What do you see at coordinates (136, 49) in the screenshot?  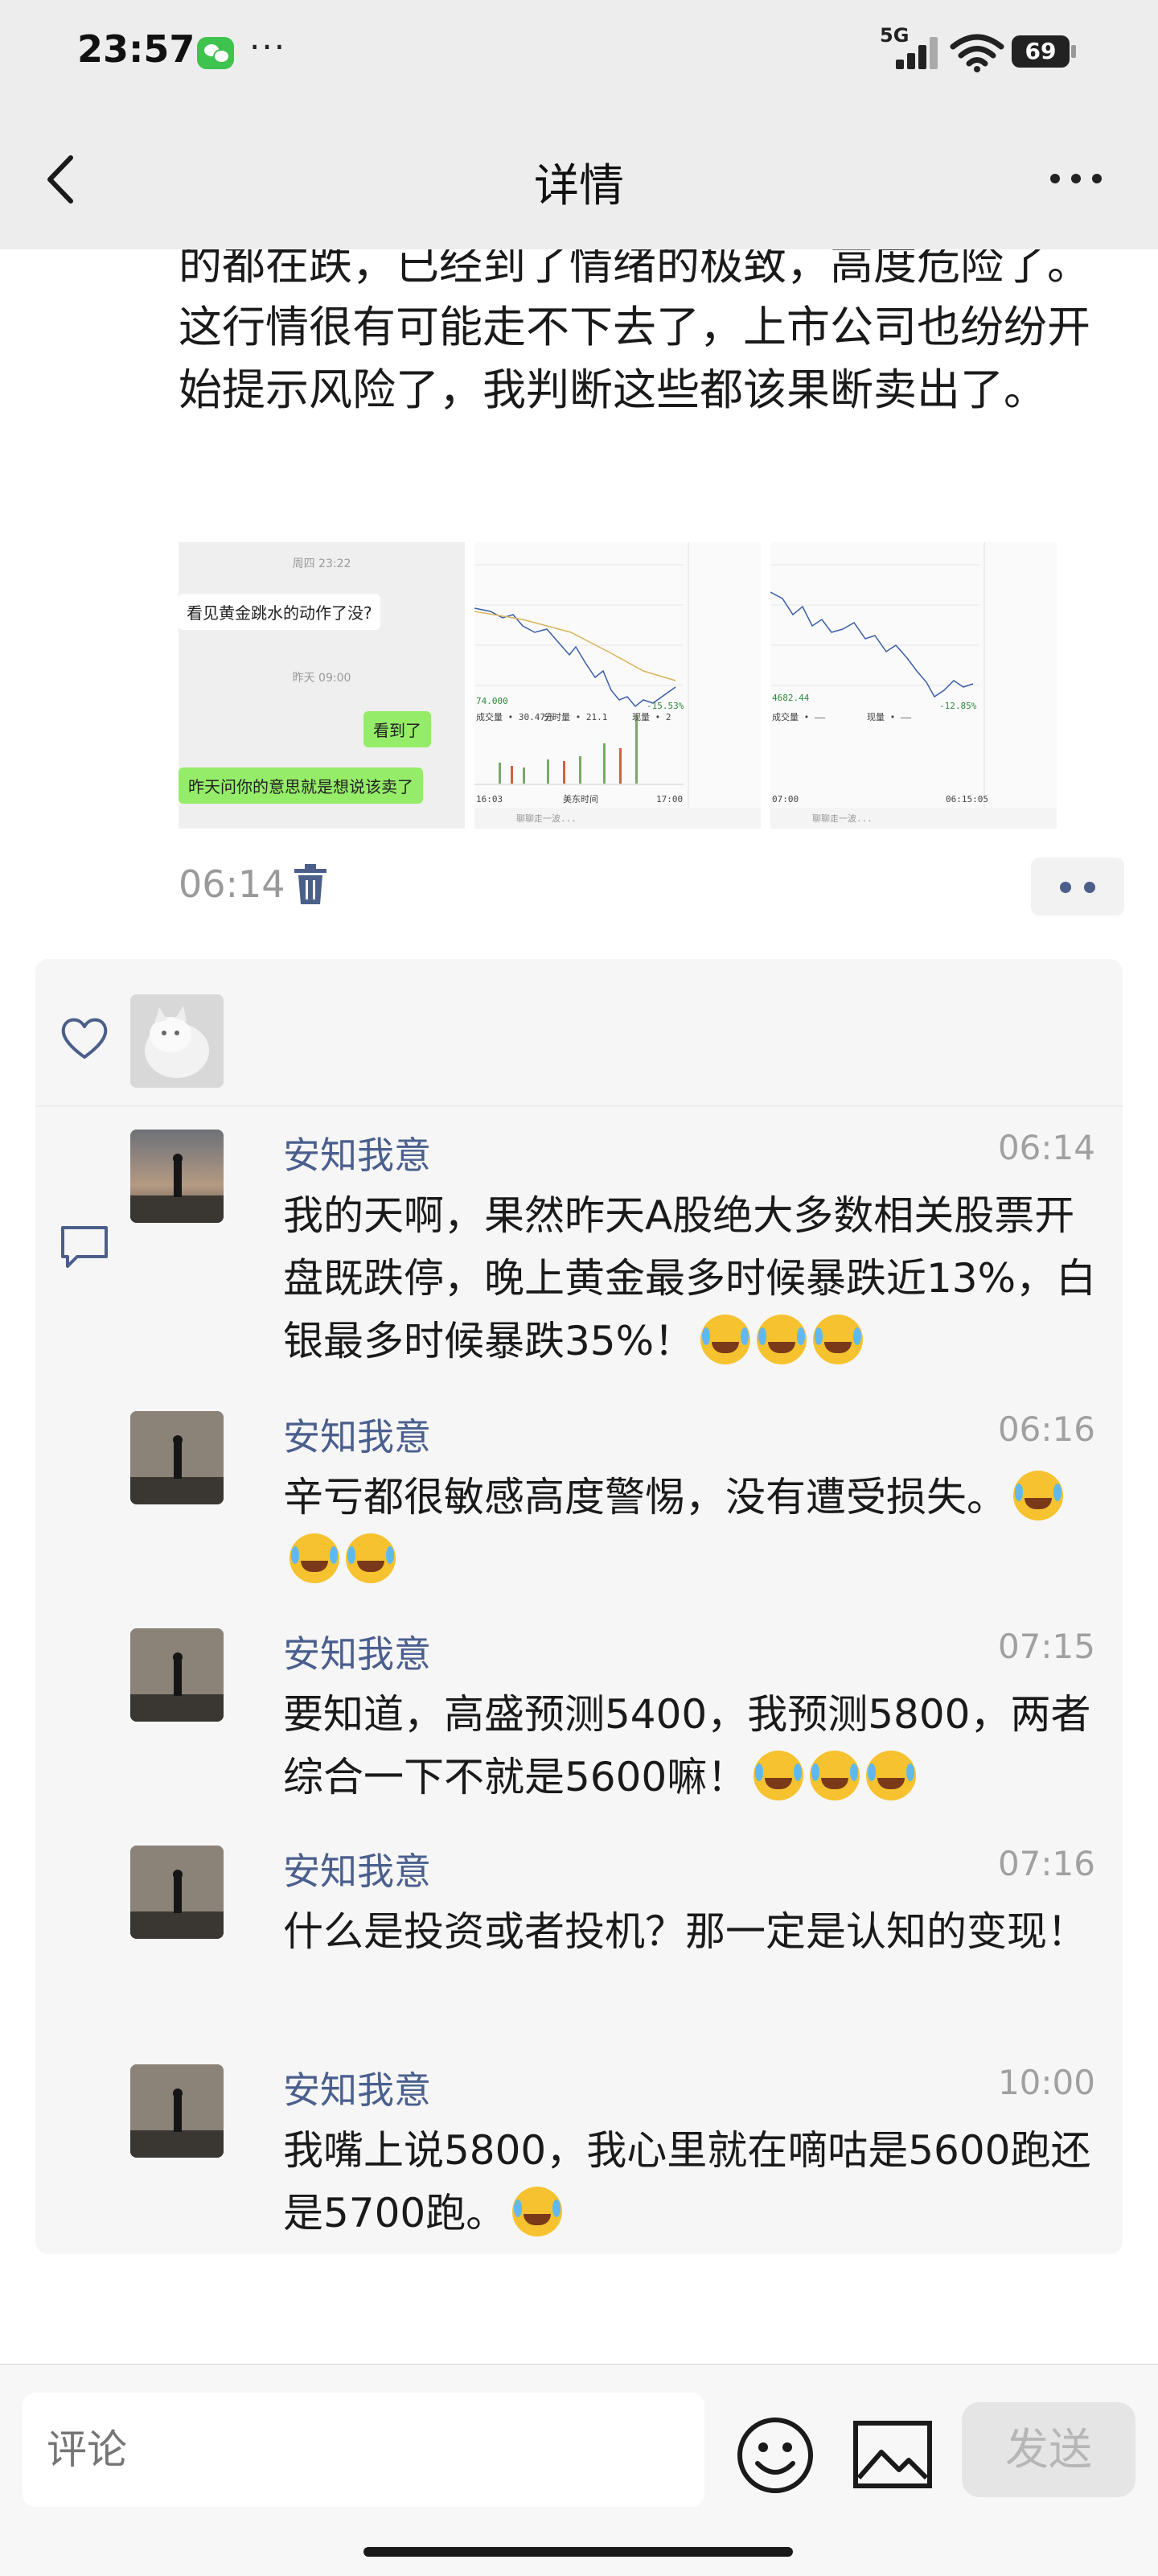 I see `status-time: 23:57` at bounding box center [136, 49].